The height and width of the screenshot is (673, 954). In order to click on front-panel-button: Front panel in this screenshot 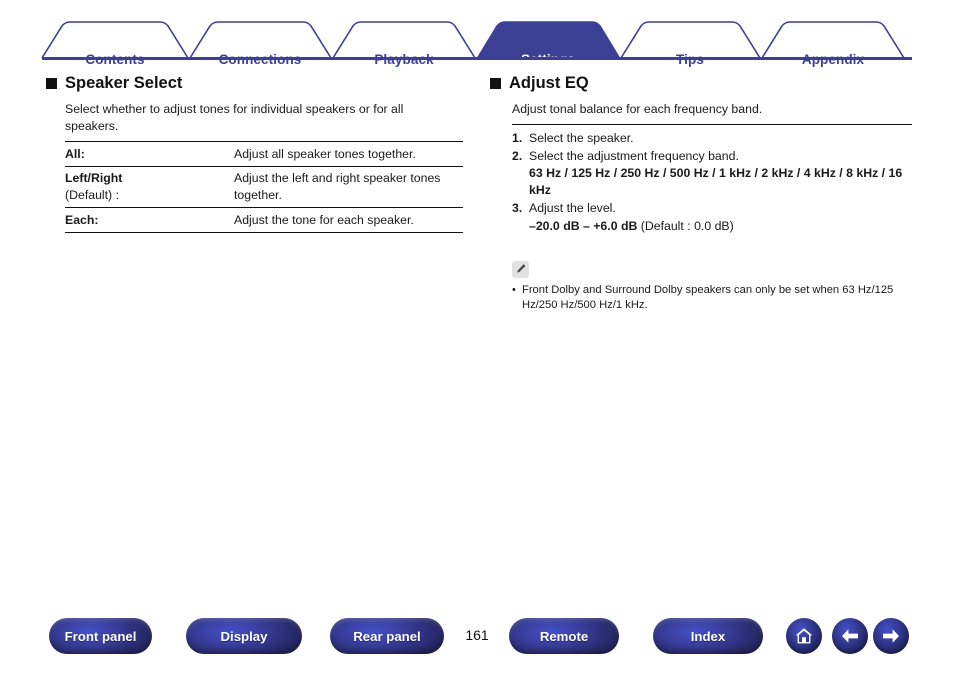, I will do `click(100, 636)`.